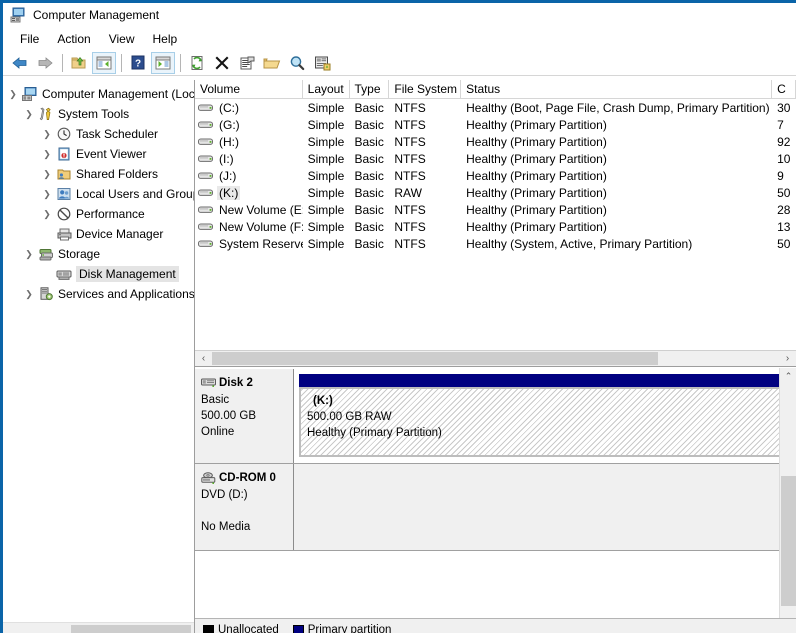 The image size is (796, 633). Describe the element at coordinates (197, 63) in the screenshot. I see `refresh-icon` at that location.